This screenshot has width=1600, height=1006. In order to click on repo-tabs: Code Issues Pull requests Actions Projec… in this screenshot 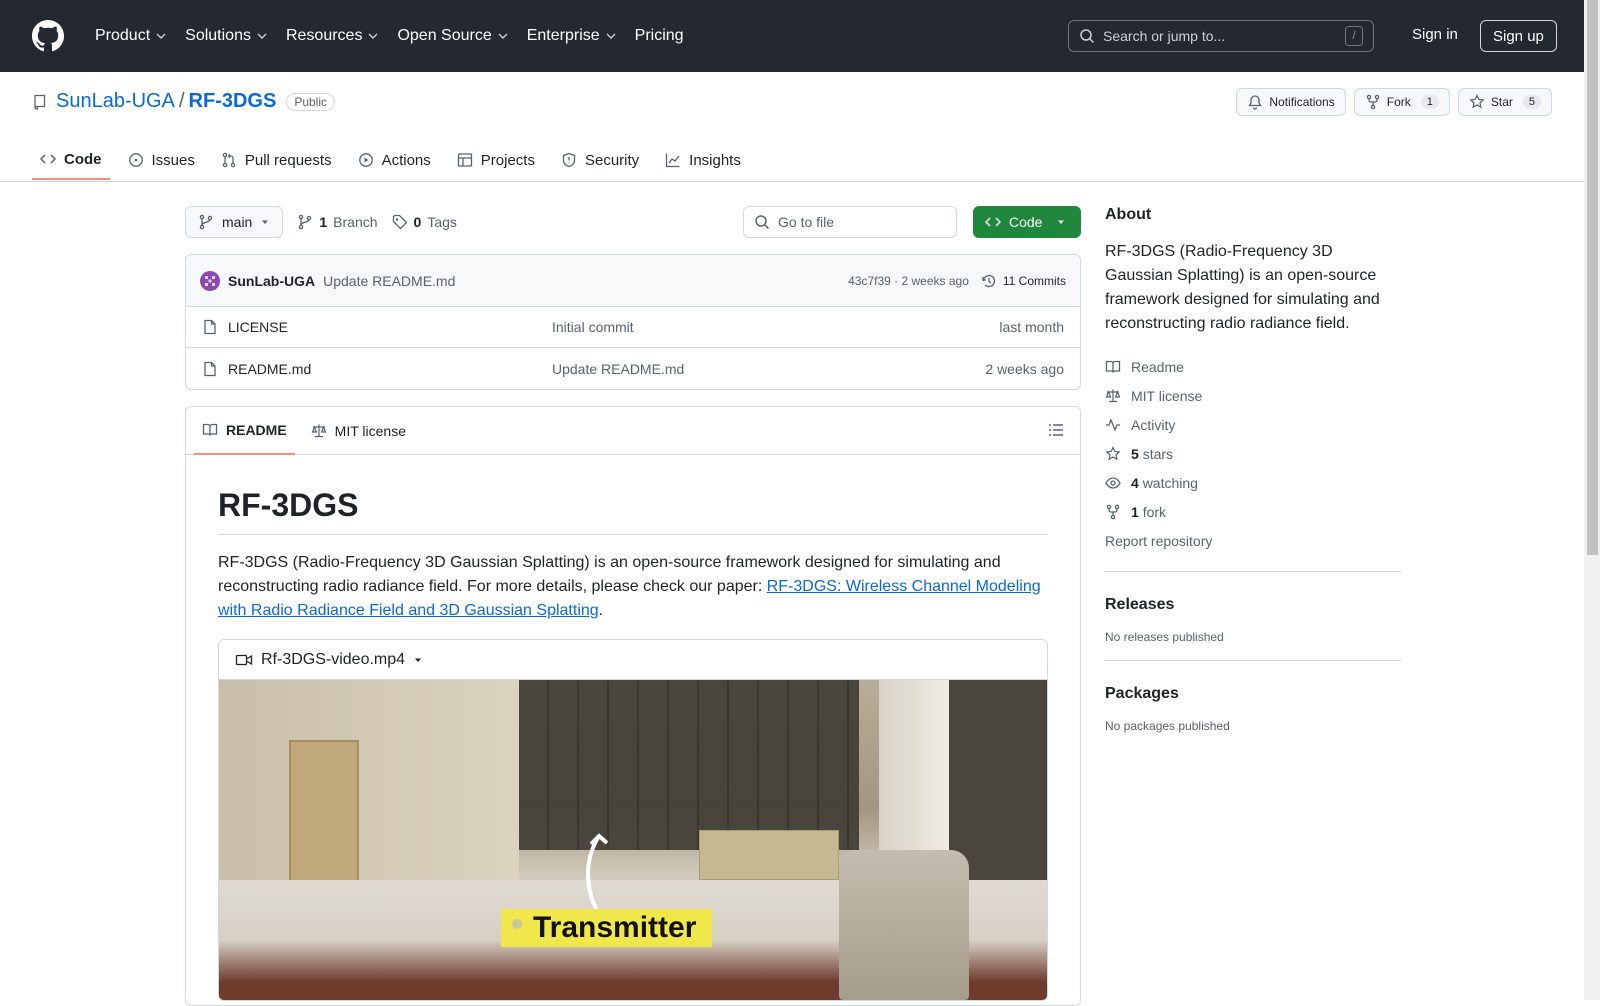, I will do `click(395, 161)`.